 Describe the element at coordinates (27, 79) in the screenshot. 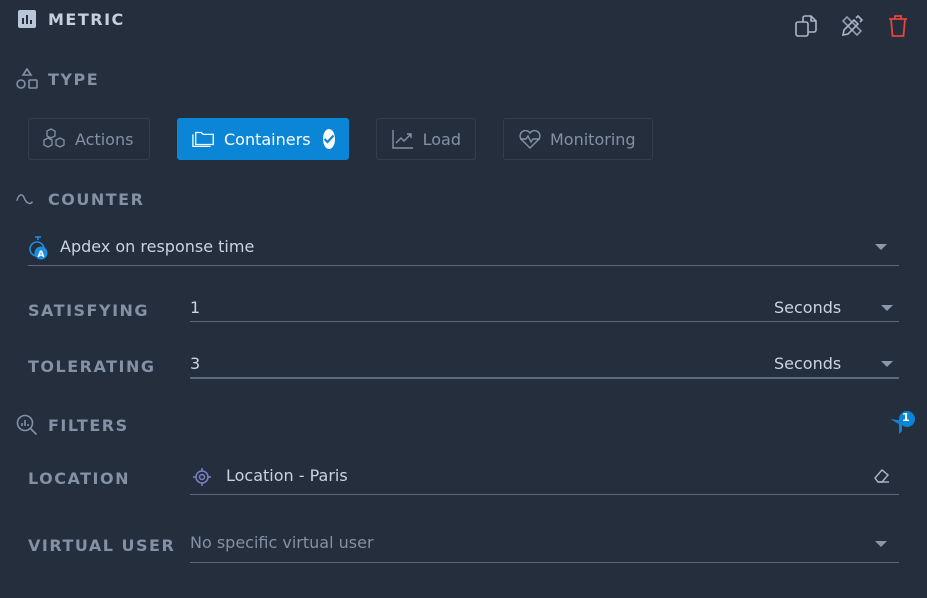

I see `shapes-icon` at that location.